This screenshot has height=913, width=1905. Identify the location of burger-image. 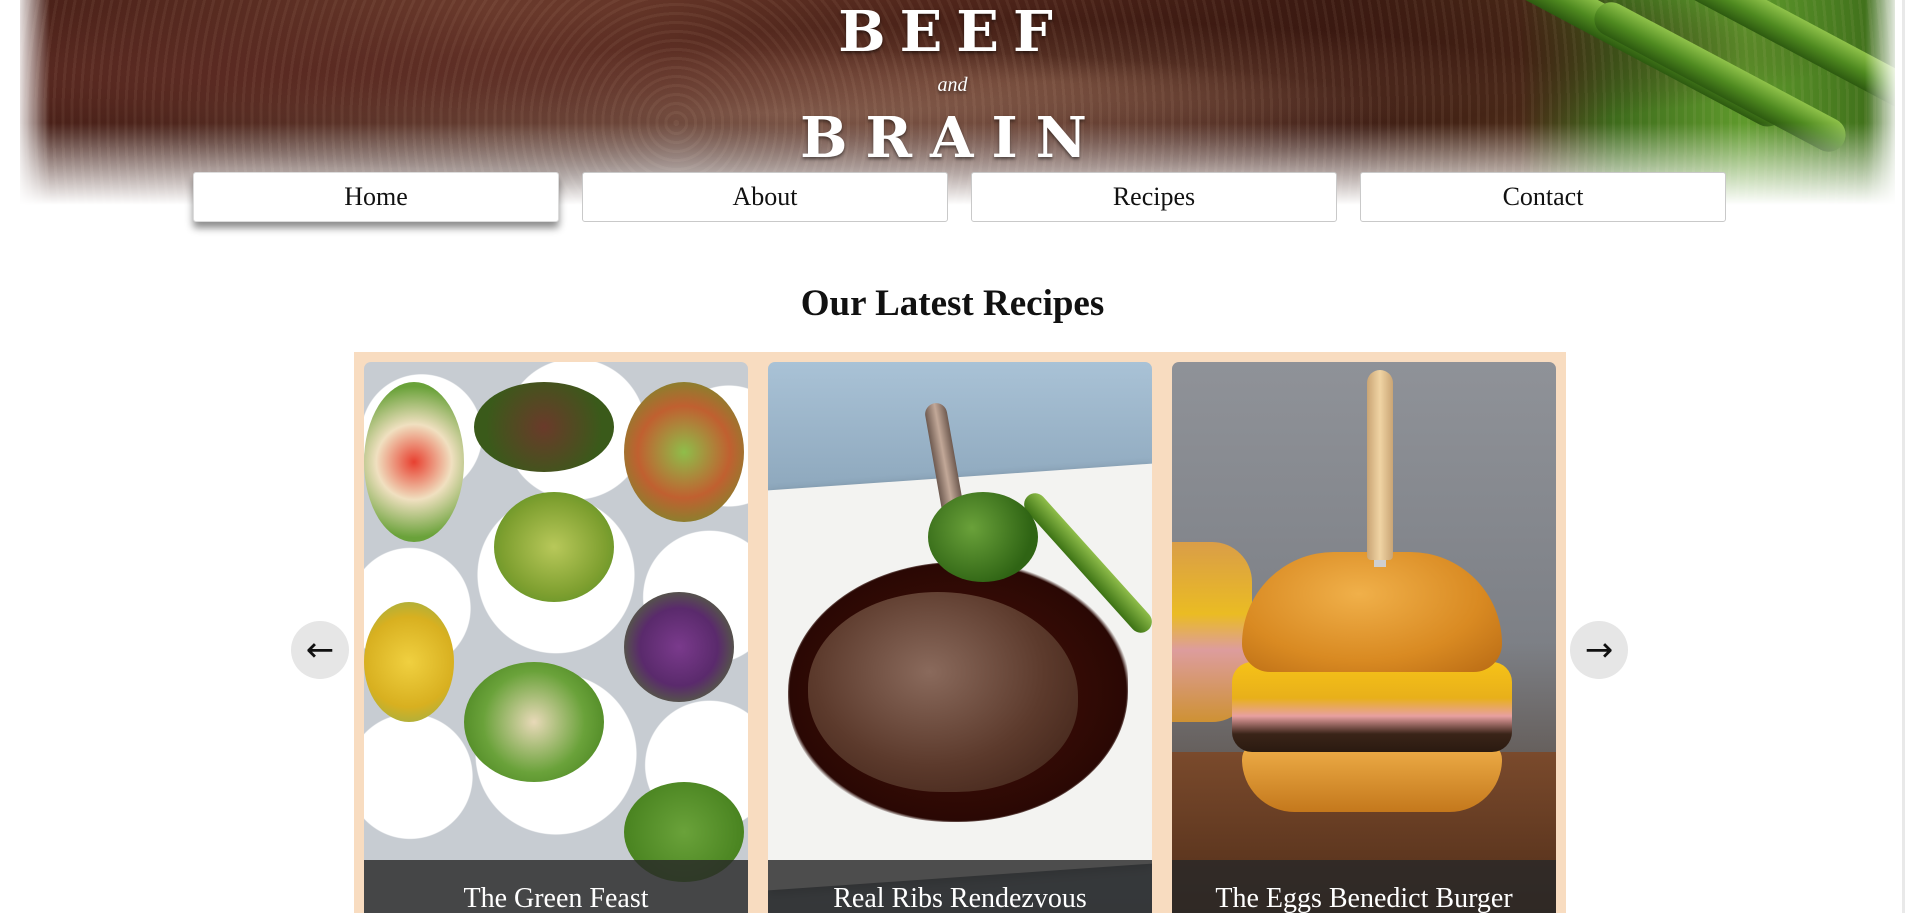
(1364, 637).